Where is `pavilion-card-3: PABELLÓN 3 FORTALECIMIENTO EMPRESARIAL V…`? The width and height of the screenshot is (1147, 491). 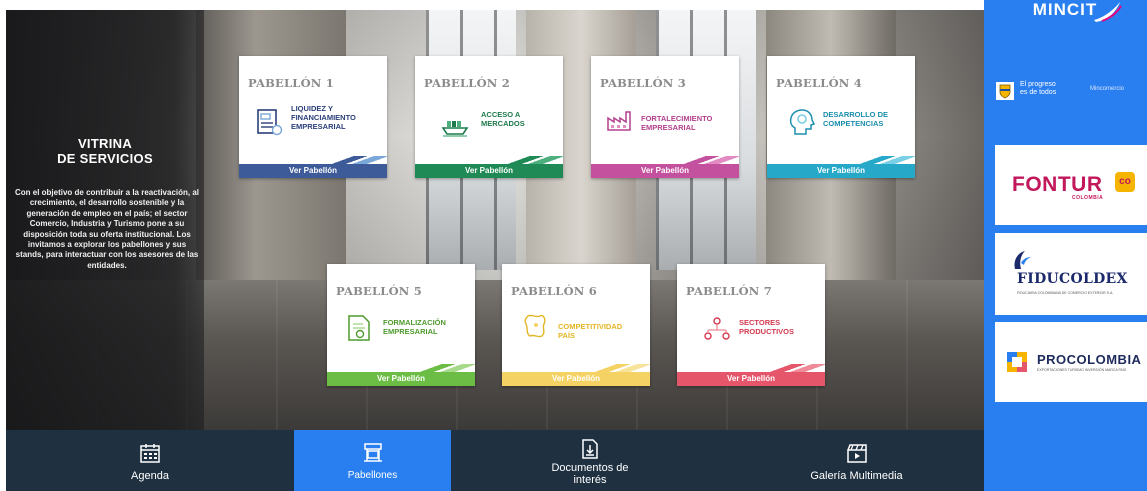 pavilion-card-3: PABELLÓN 3 FORTALECIMIENTO EMPRESARIAL V… is located at coordinates (665, 117).